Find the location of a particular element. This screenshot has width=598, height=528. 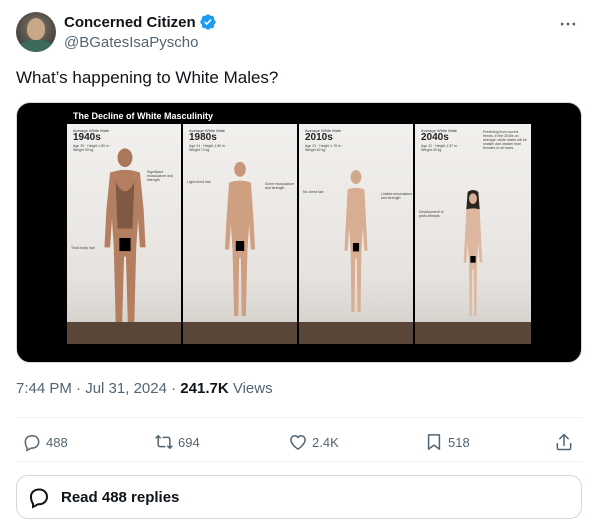

bookmark-icon is located at coordinates (434, 442).